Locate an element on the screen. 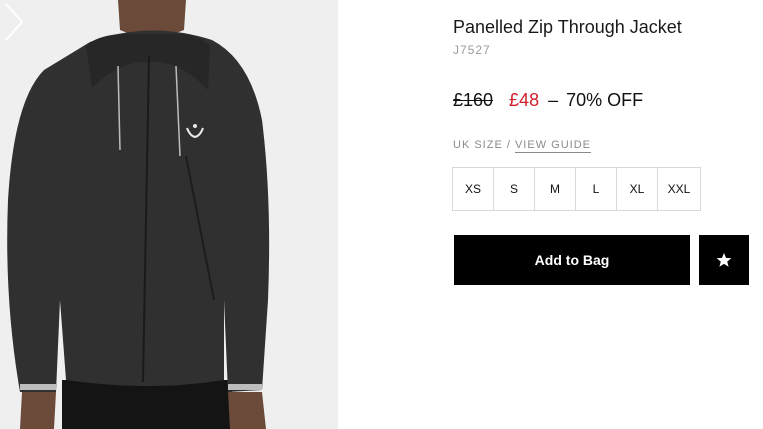 The image size is (763, 429). product-title: Panelled Zip Through Jacket is located at coordinates (567, 27).